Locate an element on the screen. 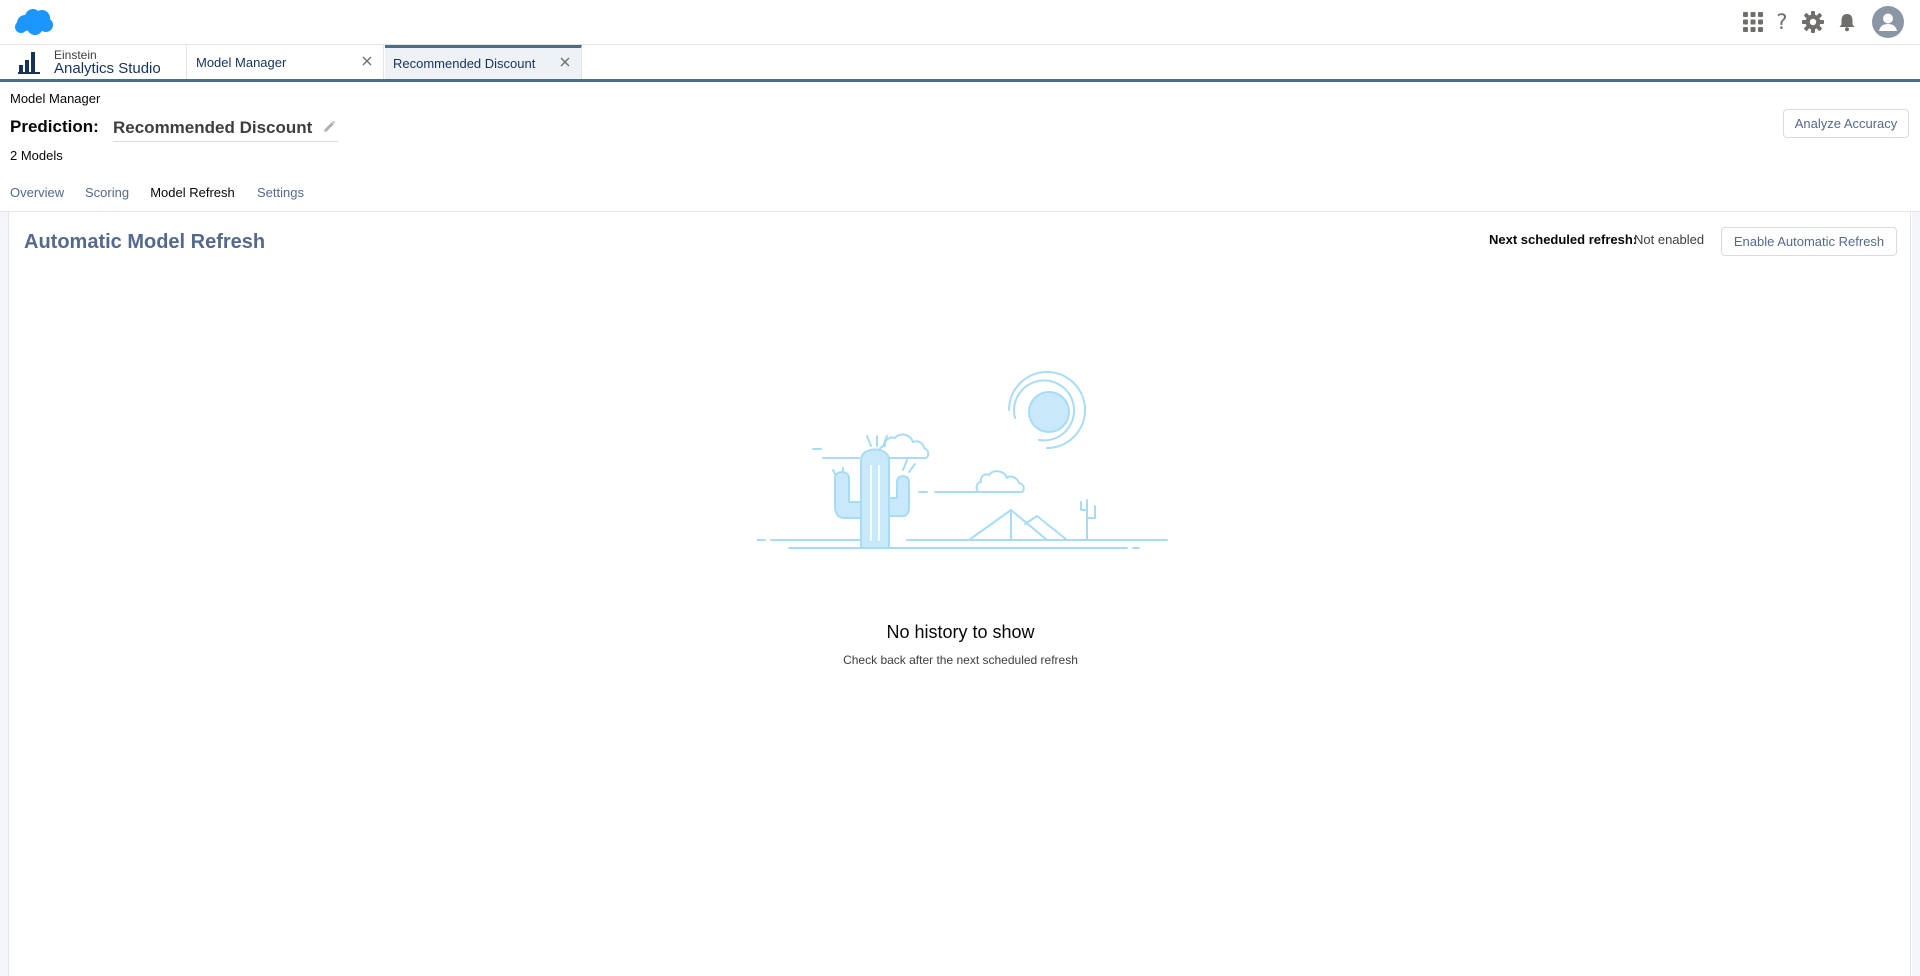 This screenshot has height=976, width=1920. notifications-bell-icon is located at coordinates (1847, 22).